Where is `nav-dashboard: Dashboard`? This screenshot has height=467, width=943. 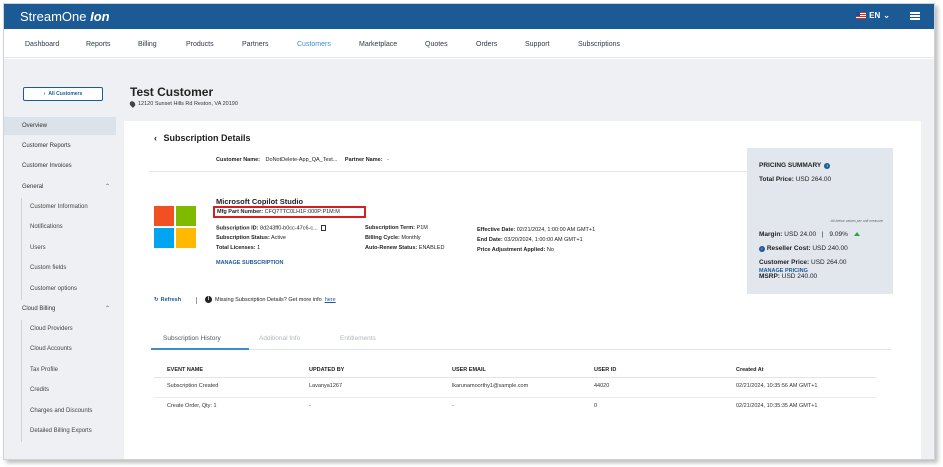 nav-dashboard: Dashboard is located at coordinates (42, 44).